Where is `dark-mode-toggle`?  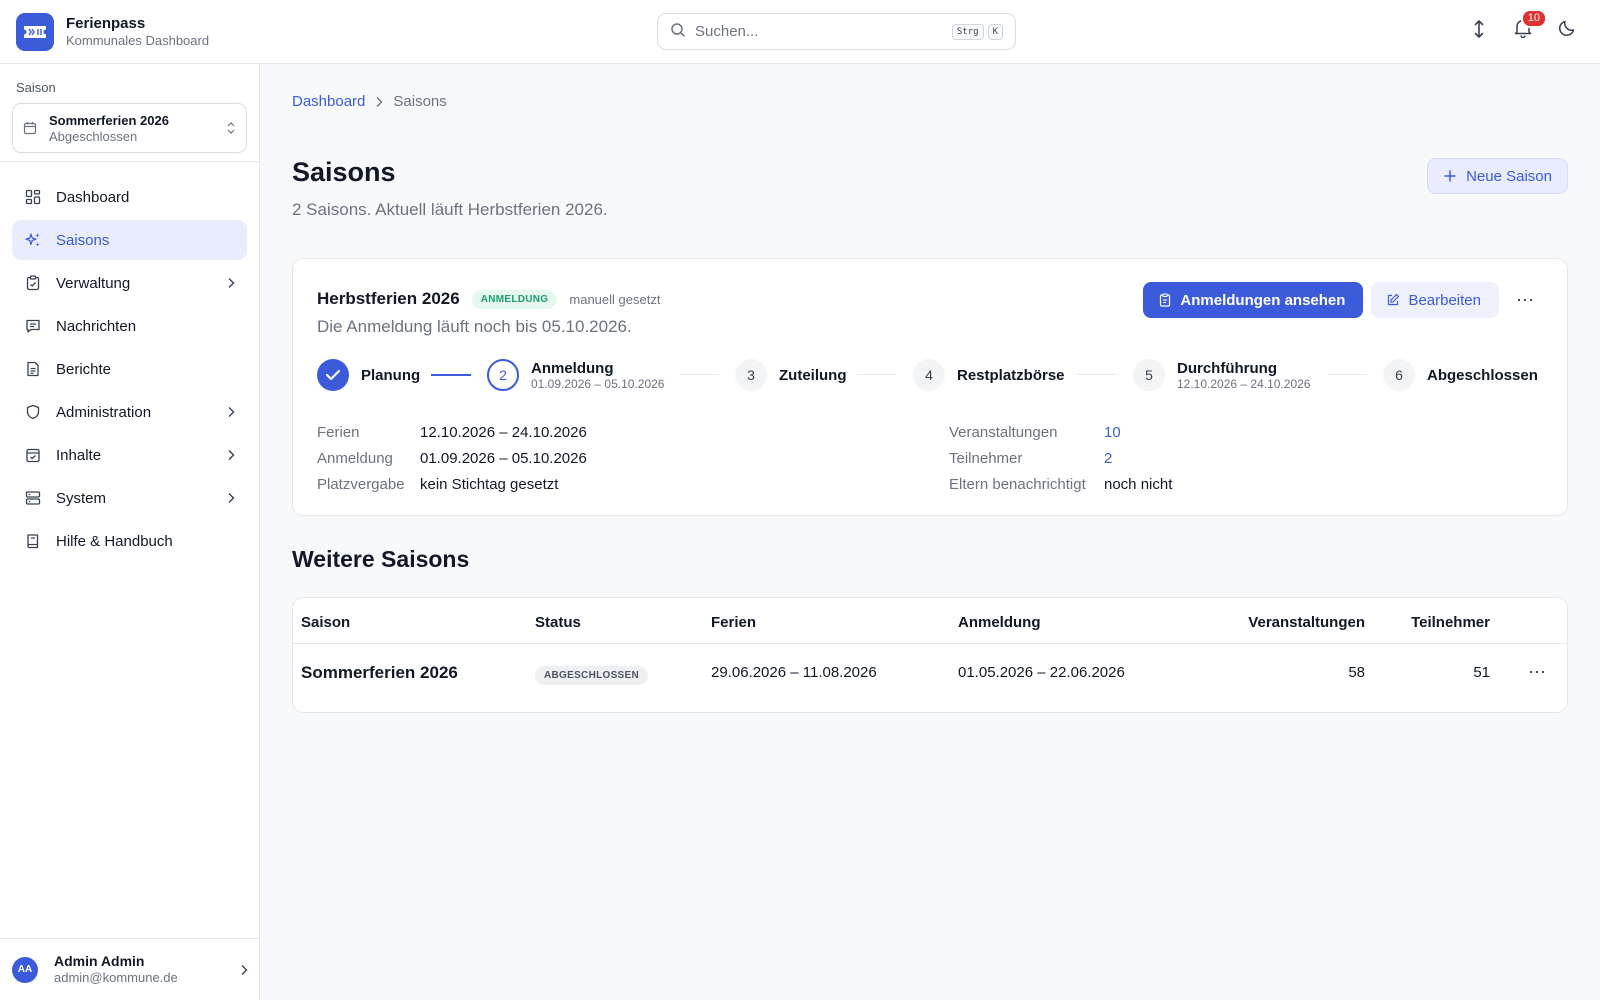
dark-mode-toggle is located at coordinates (1567, 29).